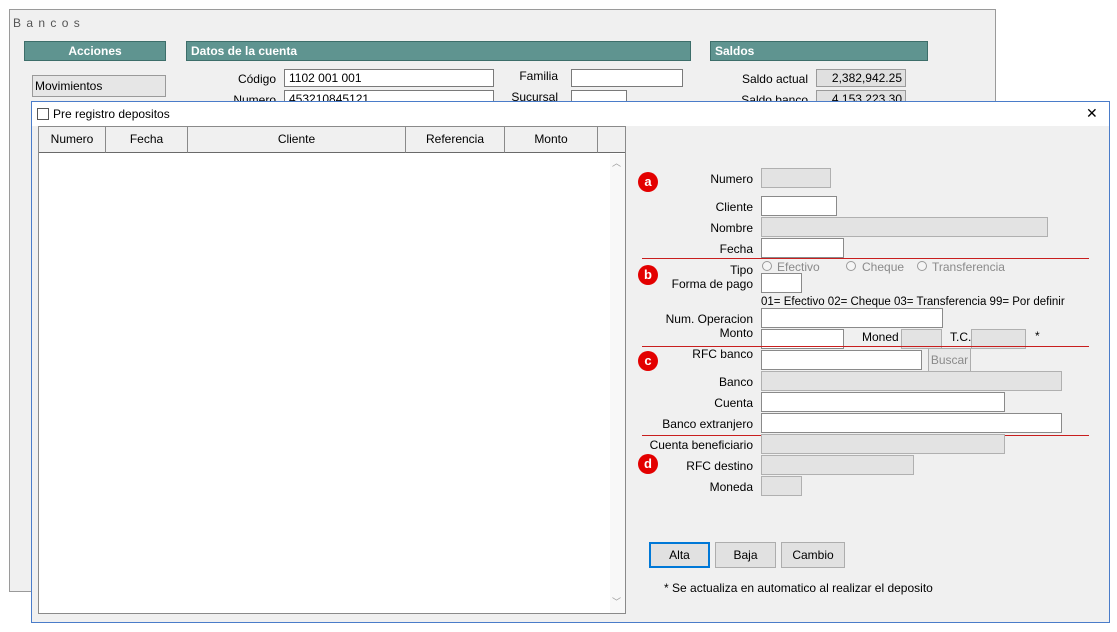 The image size is (1117, 632). Describe the element at coordinates (616, 601) in the screenshot. I see `scroll-down-icon: ﹀` at that location.